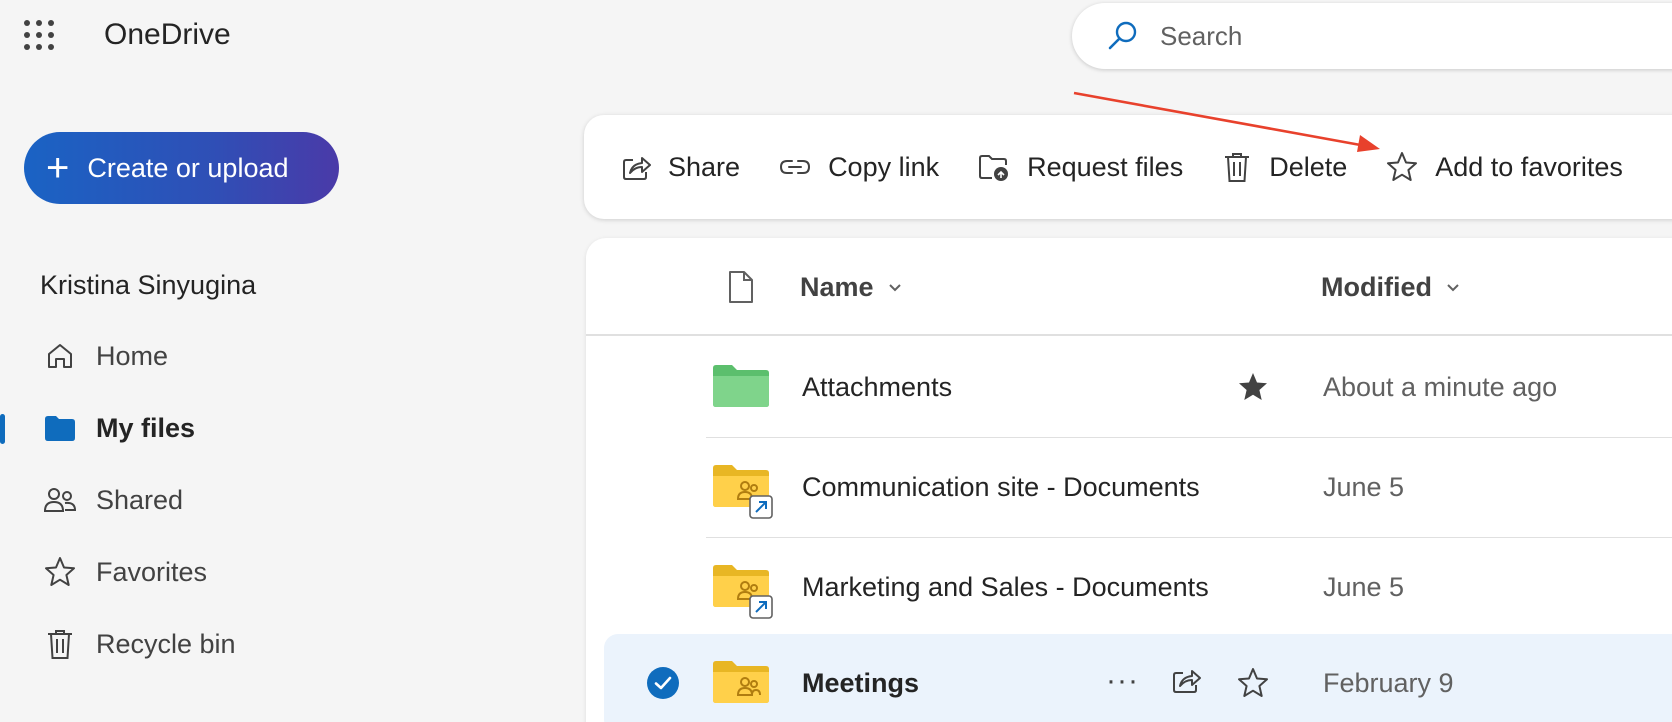 The width and height of the screenshot is (1672, 722). Describe the element at coordinates (795, 167) in the screenshot. I see `link-icon` at that location.